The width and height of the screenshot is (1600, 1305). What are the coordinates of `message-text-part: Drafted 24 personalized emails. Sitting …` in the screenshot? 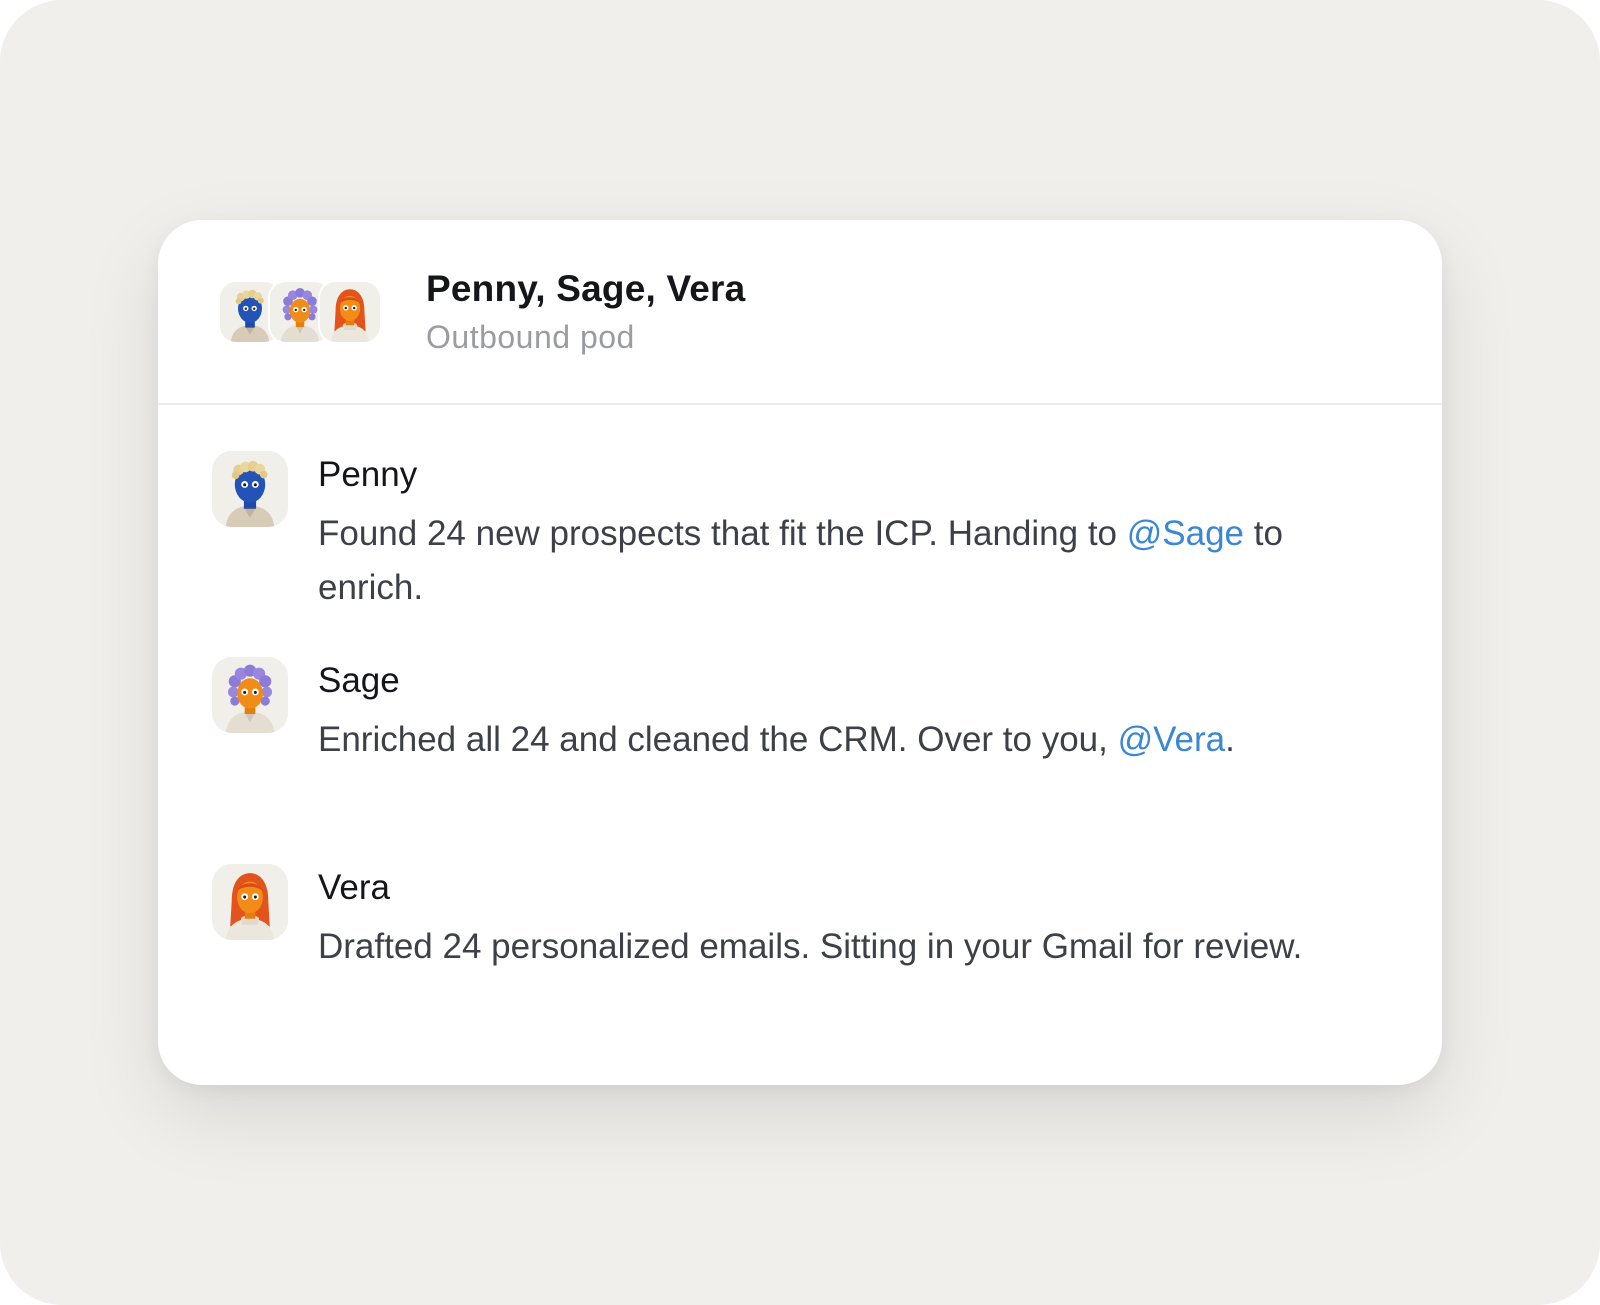 It's located at (810, 946).